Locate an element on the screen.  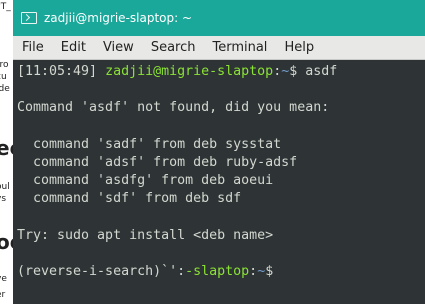
menu-search: Search is located at coordinates (173, 47).